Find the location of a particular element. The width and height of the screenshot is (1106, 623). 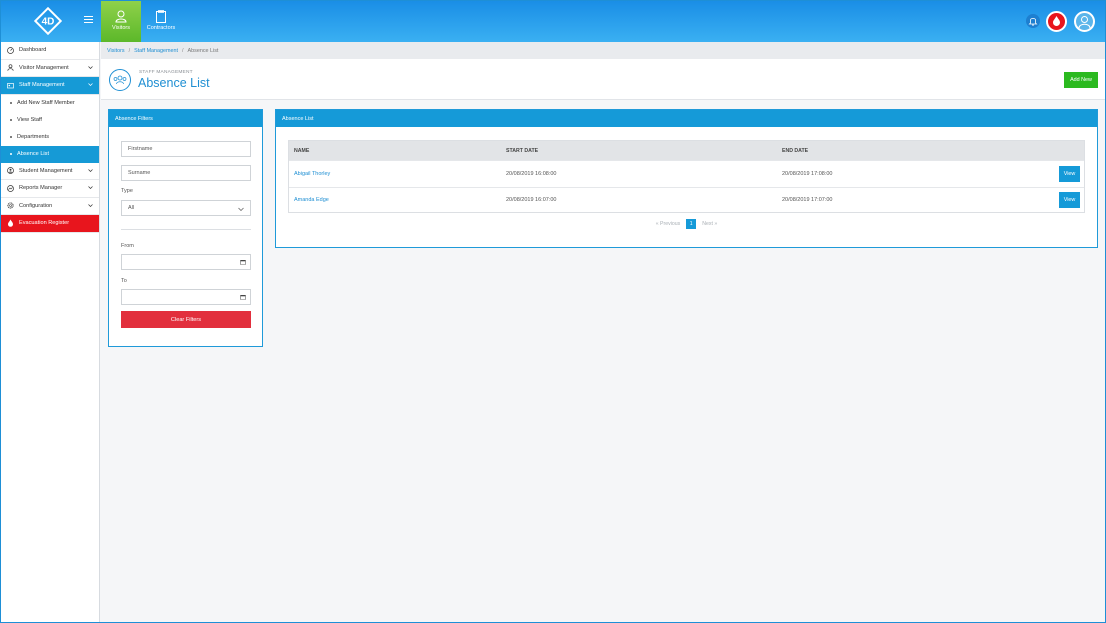

sidebar-item-view-staff: View Staff is located at coordinates (50, 120).